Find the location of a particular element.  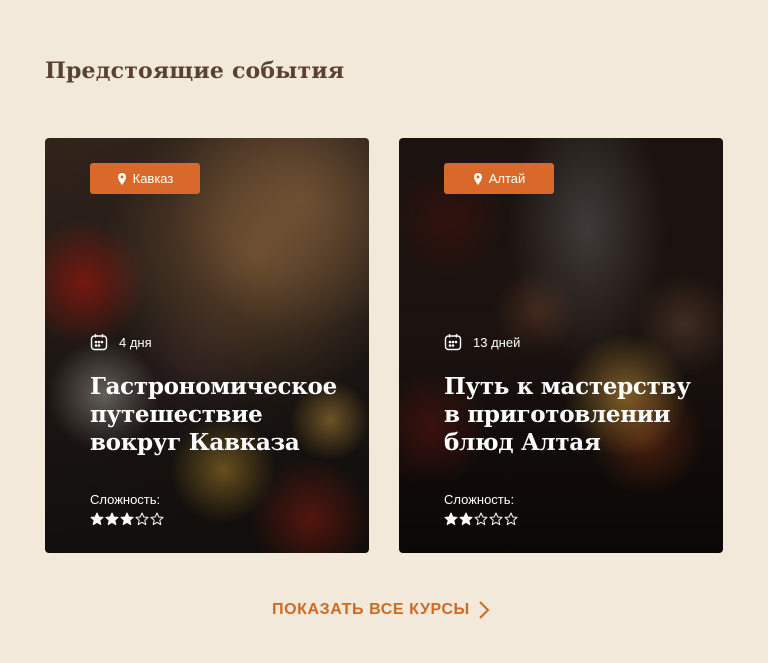

region-label: Алтай is located at coordinates (507, 178).